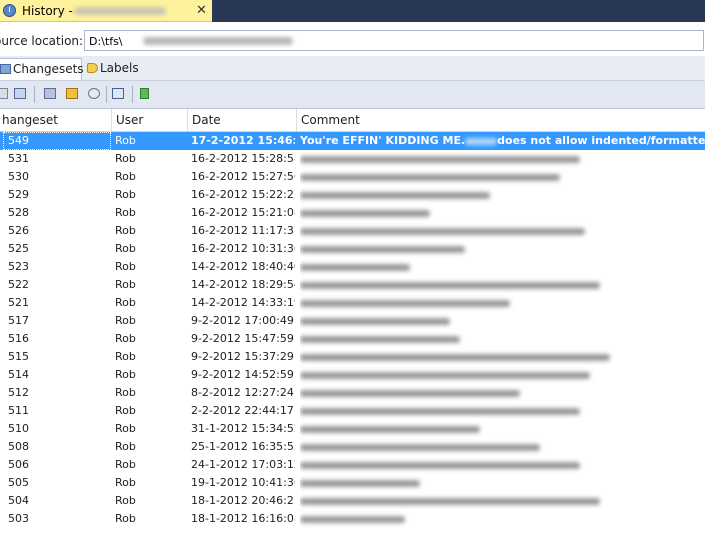  I want to click on tab-changesets: Changesets, so click(42, 69).